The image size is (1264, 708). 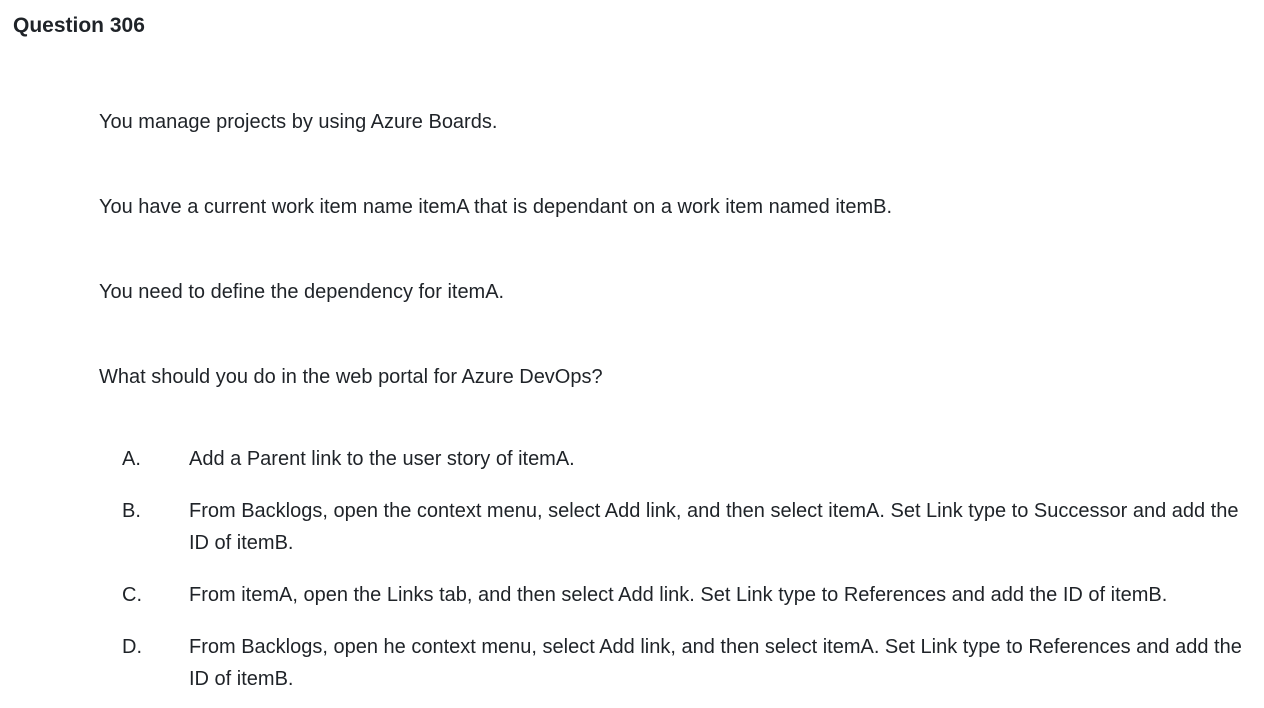 I want to click on option-letter: C., so click(x=132, y=595).